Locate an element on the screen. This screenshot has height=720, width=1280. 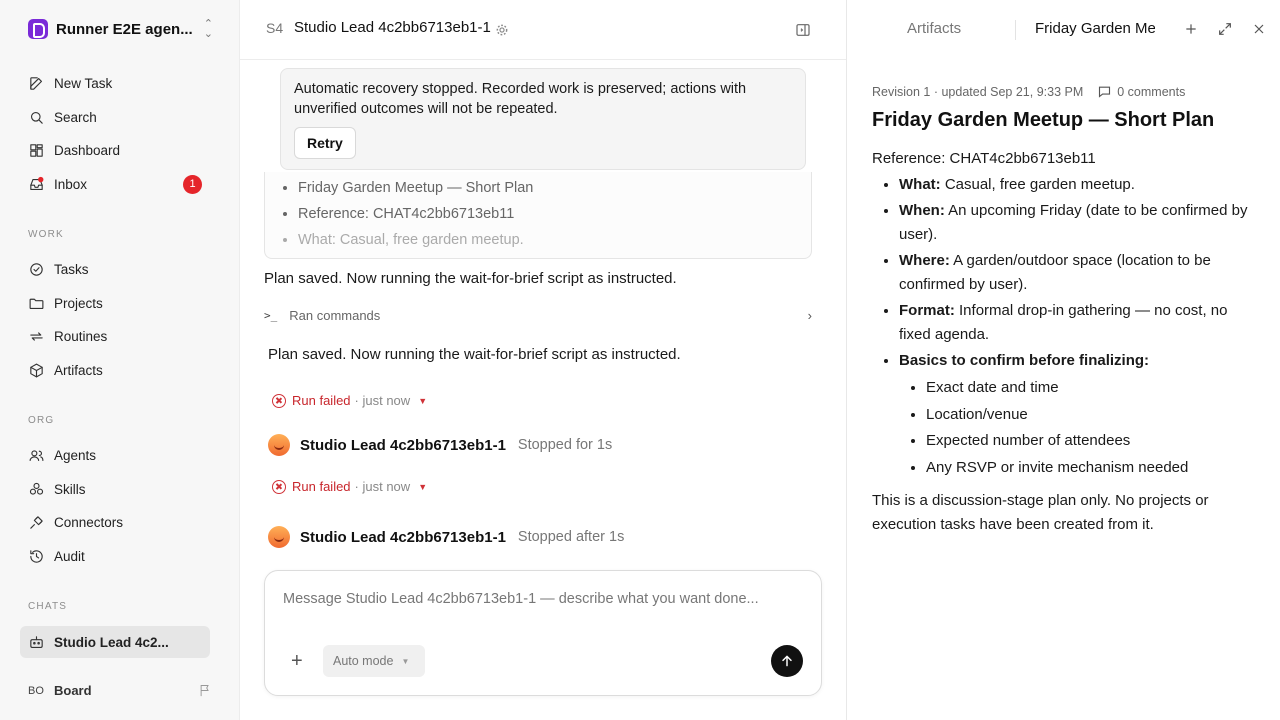
nav-audit: Audit is located at coordinates (115, 556).